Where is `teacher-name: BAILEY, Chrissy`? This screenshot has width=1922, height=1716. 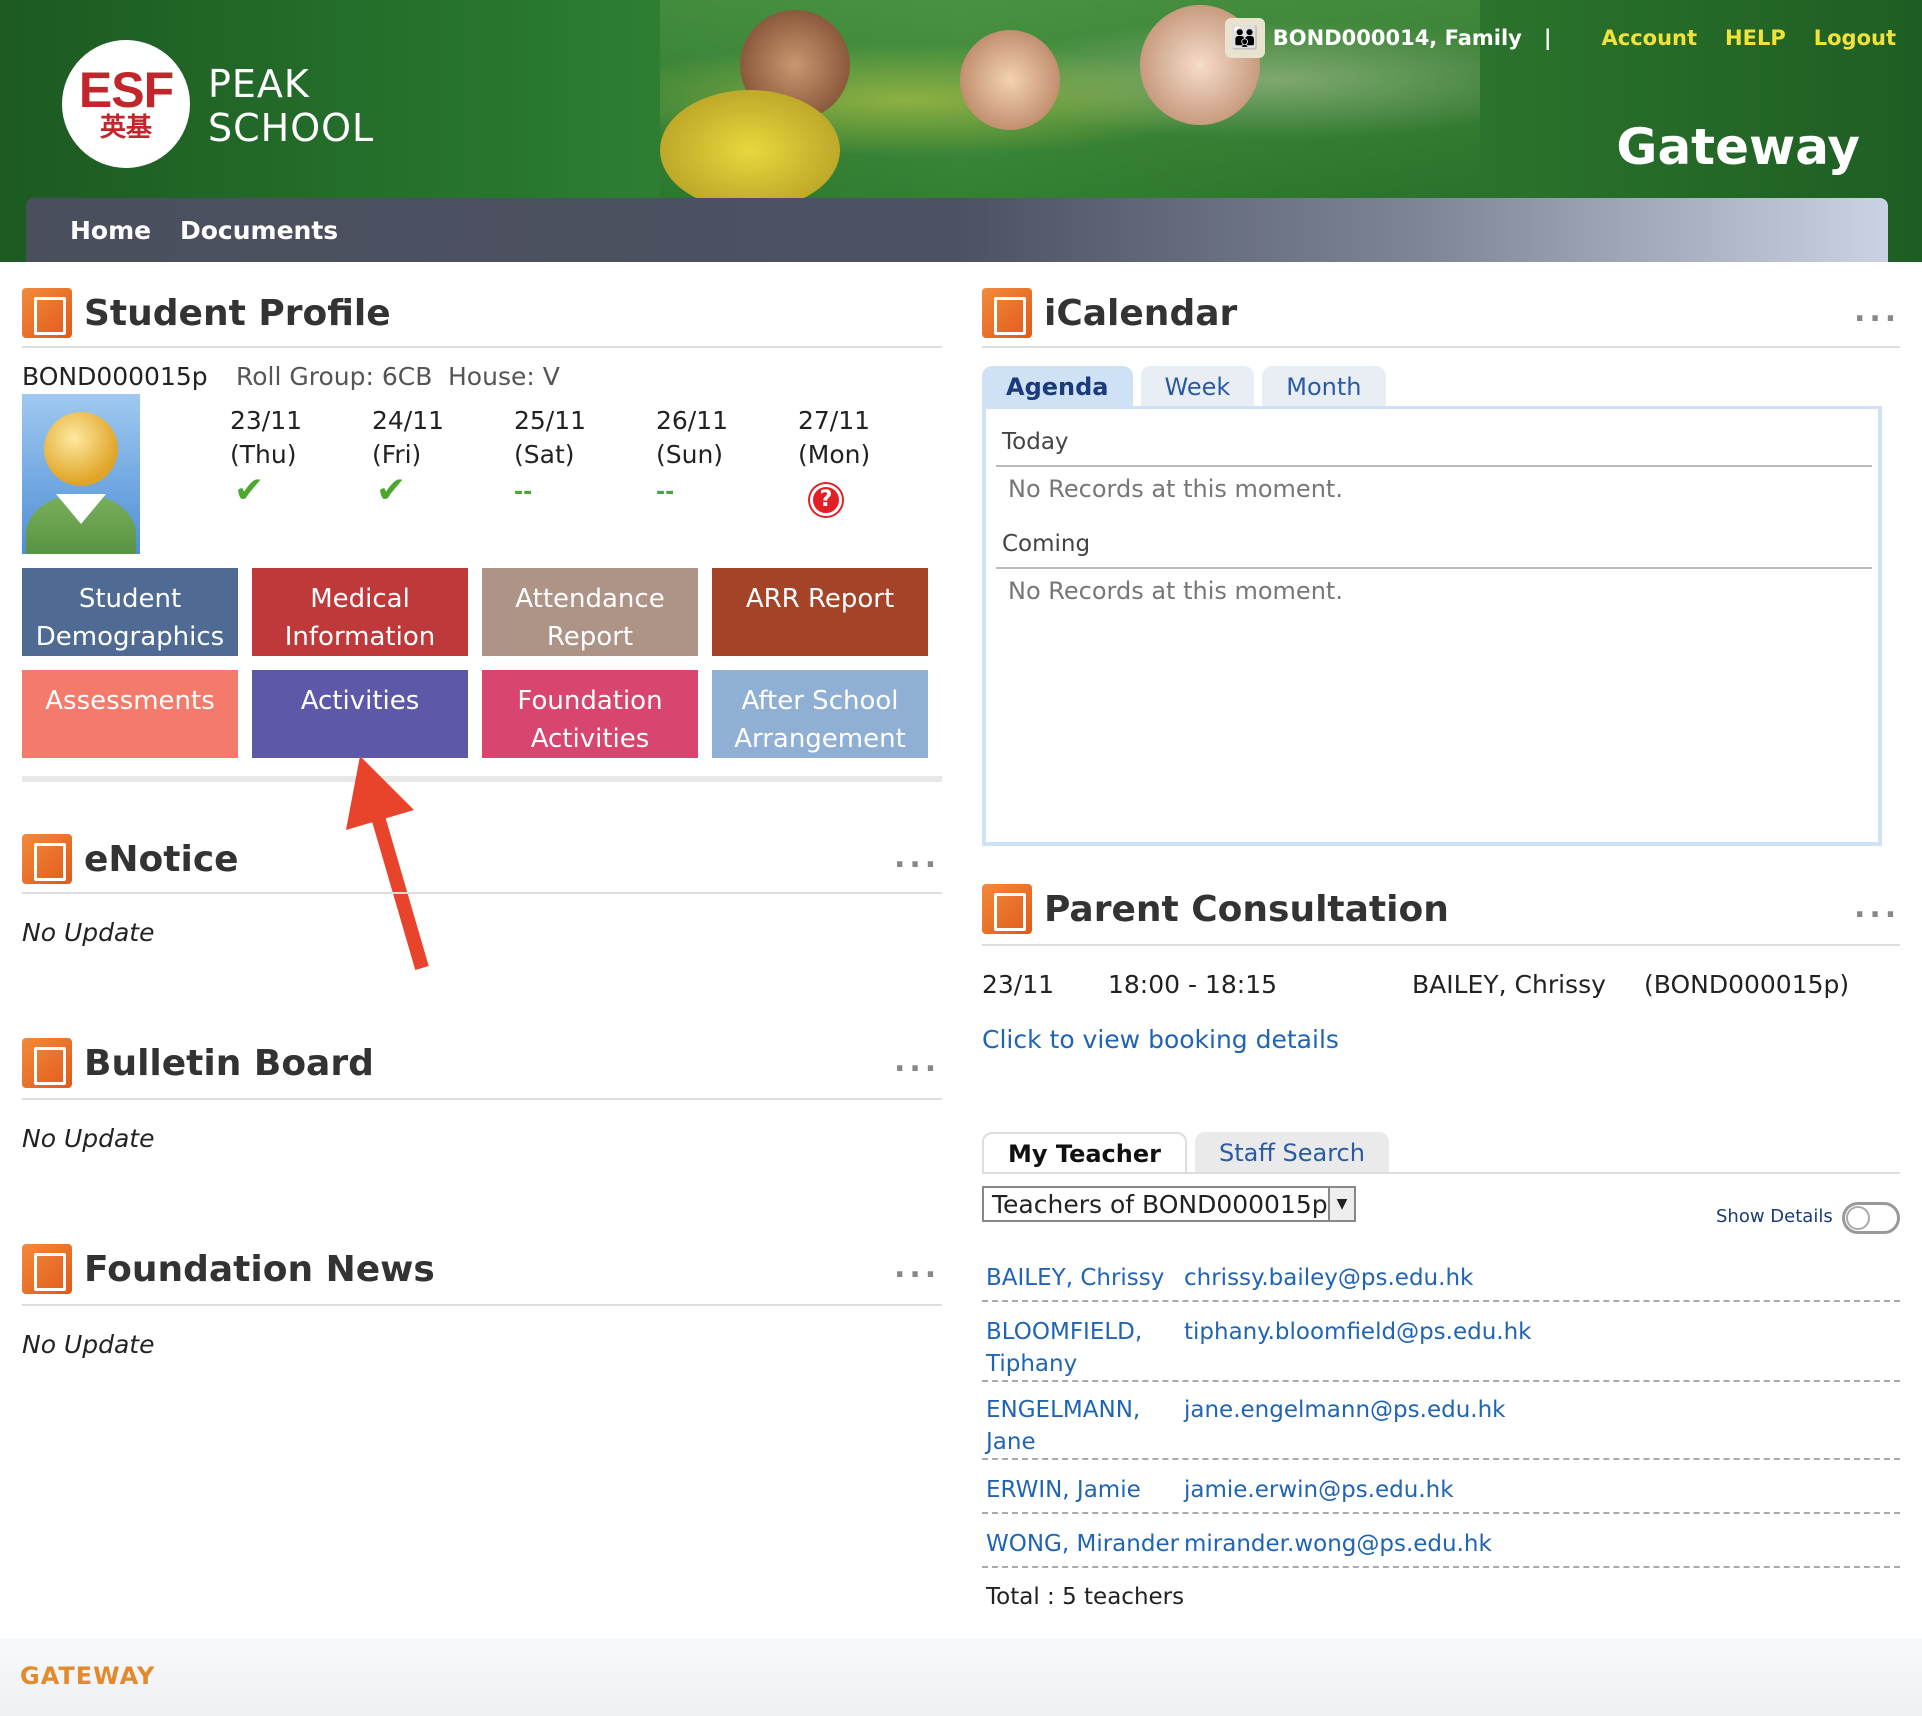 teacher-name: BAILEY, Chrissy is located at coordinates (1081, 1278).